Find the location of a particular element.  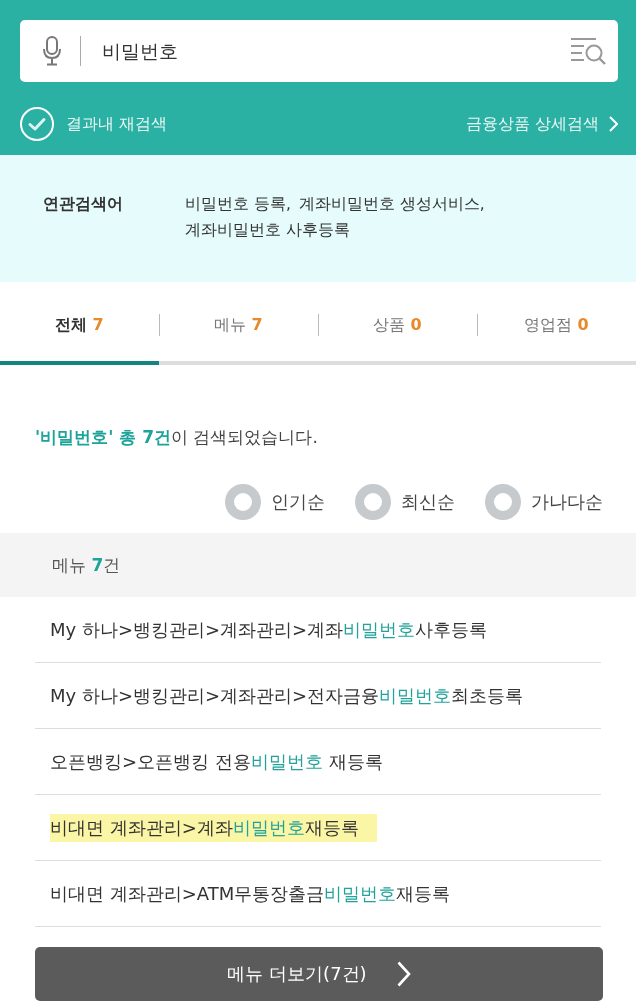

sort-option: 인기순 is located at coordinates (275, 502).